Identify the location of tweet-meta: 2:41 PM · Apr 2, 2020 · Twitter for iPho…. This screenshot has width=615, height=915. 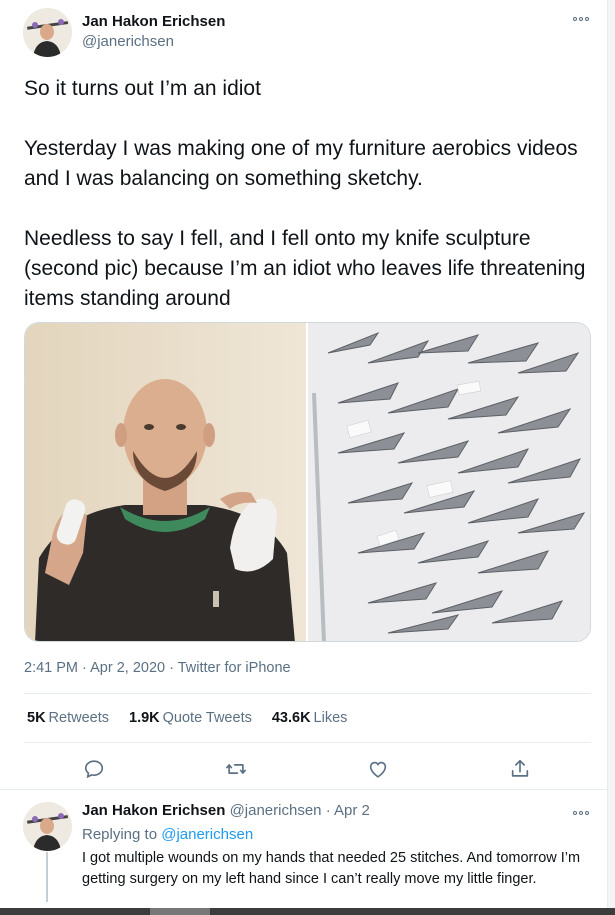
(157, 668).